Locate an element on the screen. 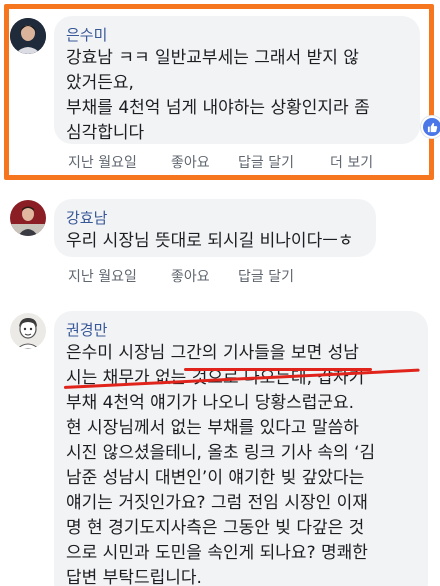 Image resolution: width=440 pixels, height=586 pixels. thumbs-up-icon is located at coordinates (431, 127).